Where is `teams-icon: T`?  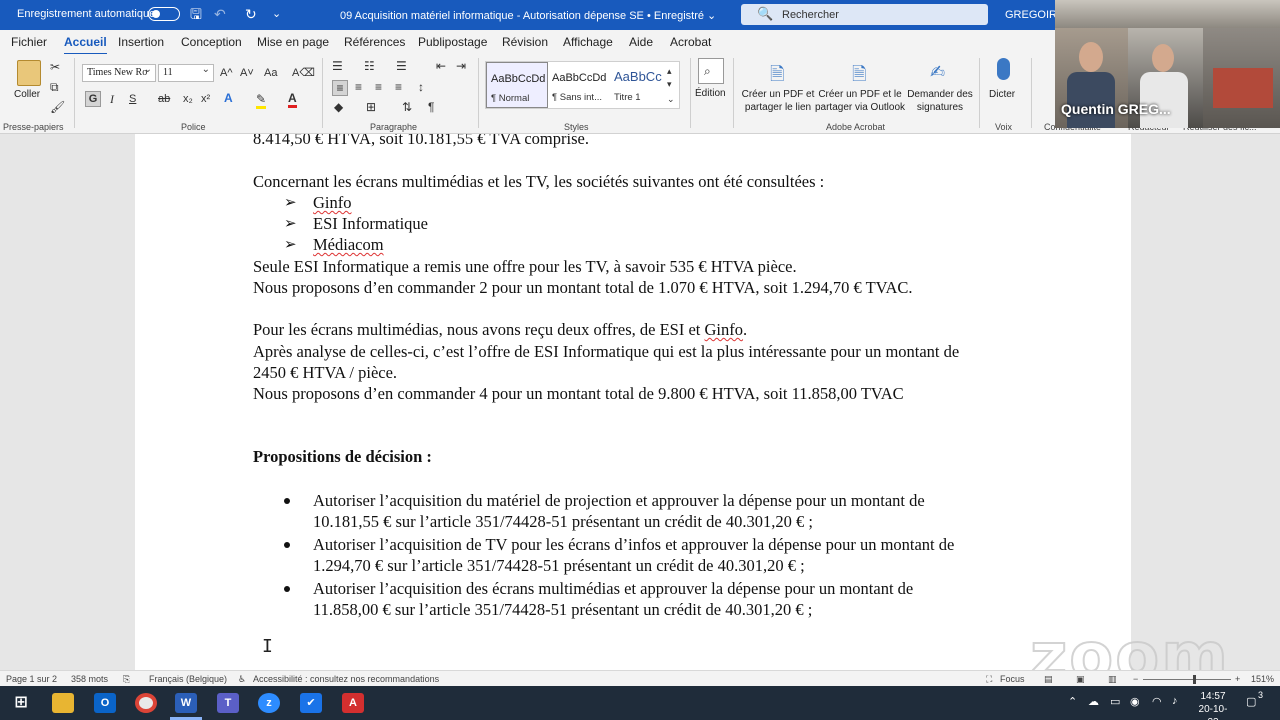
teams-icon: T is located at coordinates (228, 703).